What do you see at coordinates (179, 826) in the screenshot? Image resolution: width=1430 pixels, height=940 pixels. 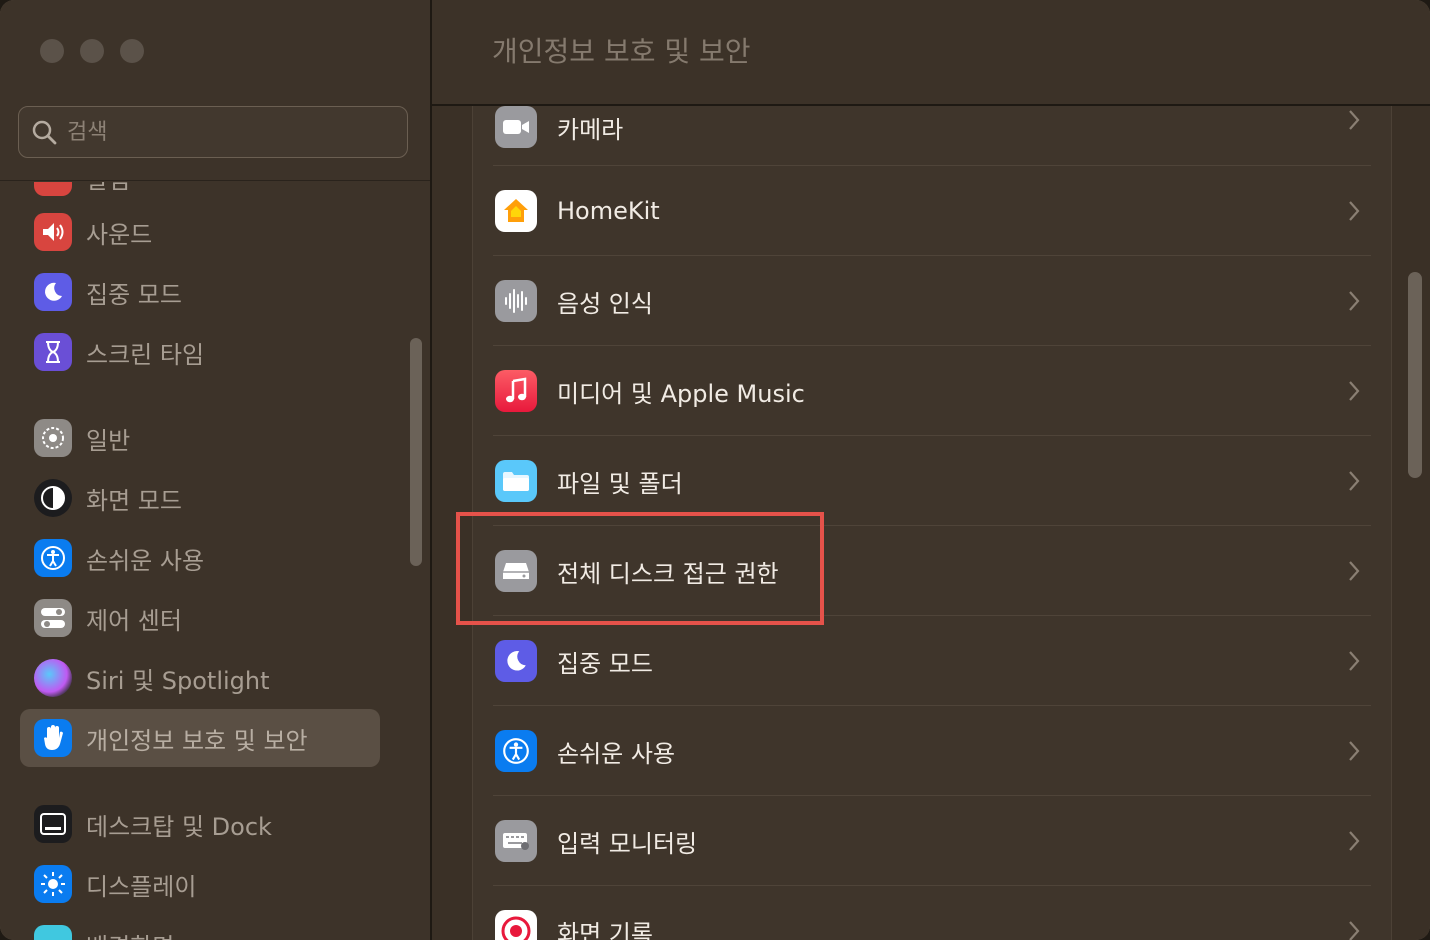 I see `sidebar-item-label: 데스크탑 및 Dock` at bounding box center [179, 826].